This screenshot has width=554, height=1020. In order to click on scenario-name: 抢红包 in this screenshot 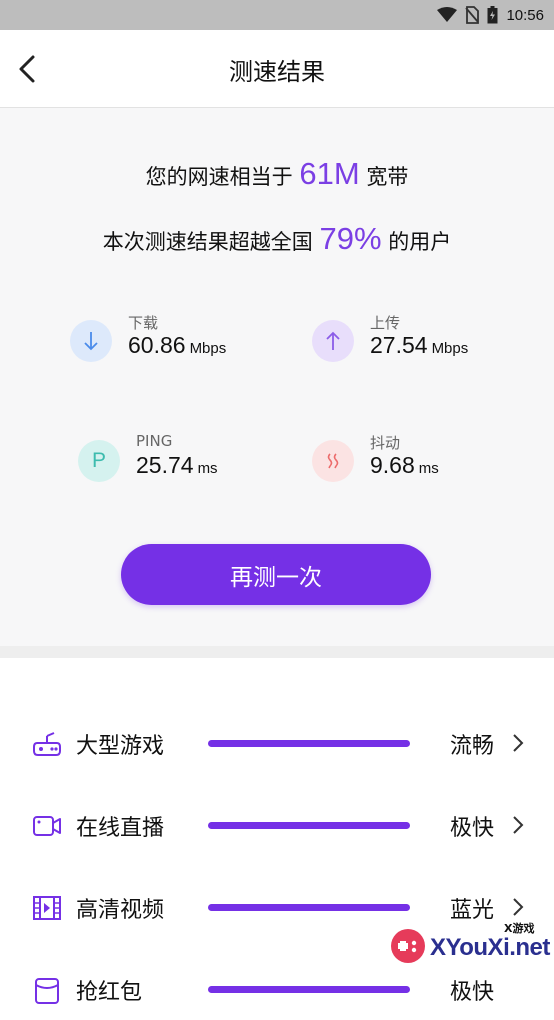, I will do `click(109, 992)`.